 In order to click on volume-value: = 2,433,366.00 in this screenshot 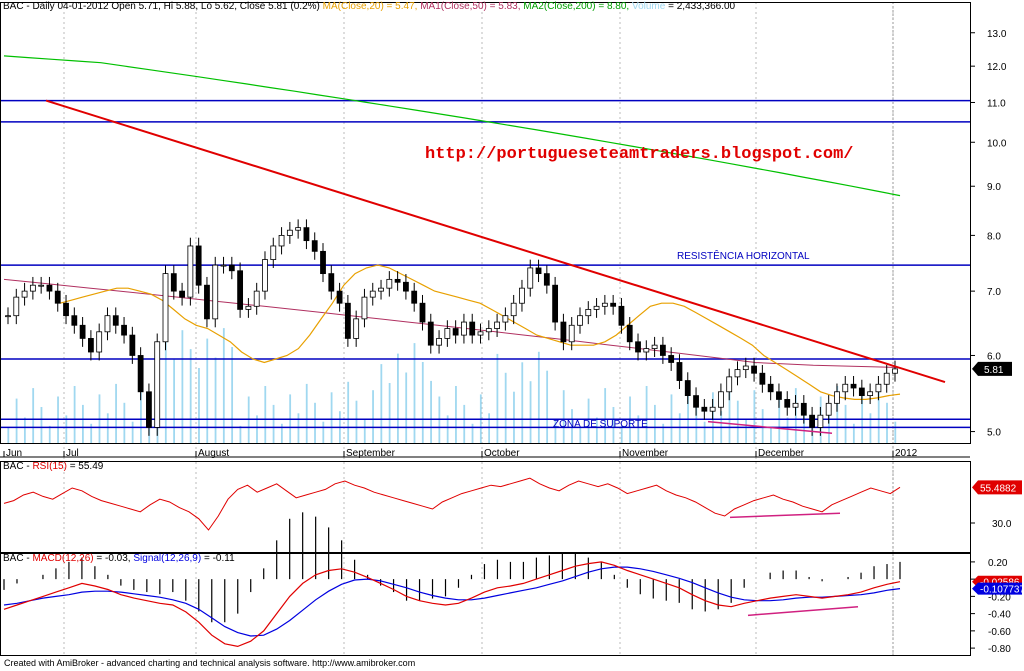, I will do `click(702, 6)`.